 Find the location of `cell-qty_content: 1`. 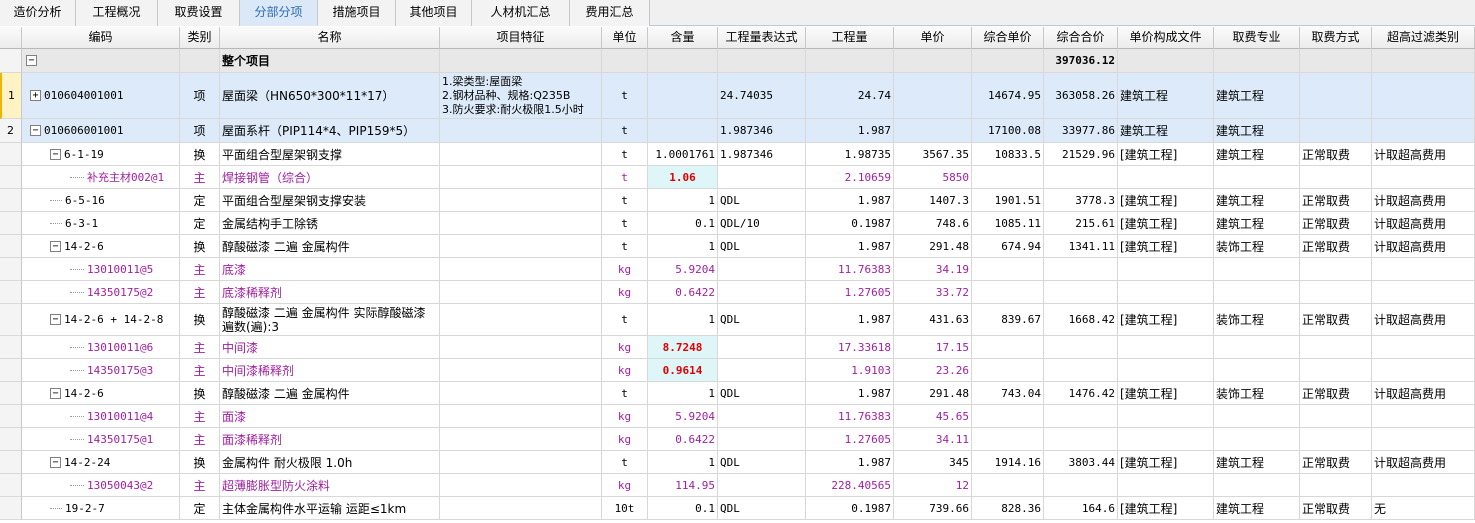

cell-qty_content: 1 is located at coordinates (683, 246).